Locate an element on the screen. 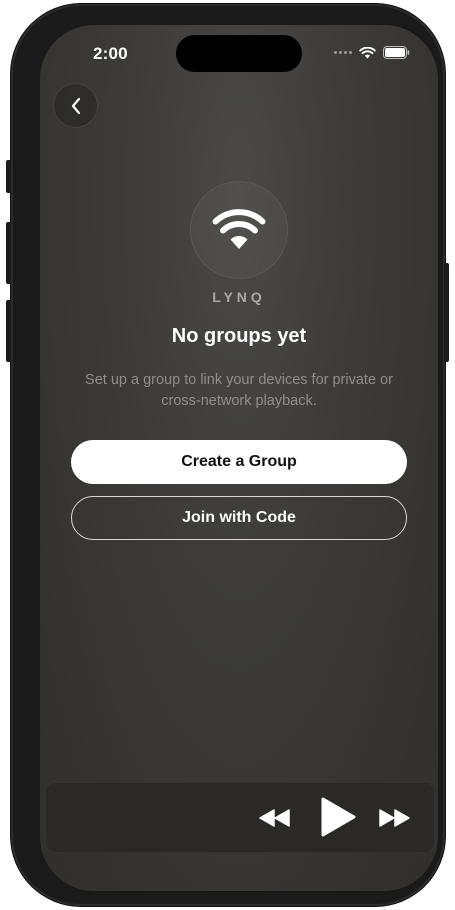  create-group-button: Create a Group is located at coordinates (239, 462).